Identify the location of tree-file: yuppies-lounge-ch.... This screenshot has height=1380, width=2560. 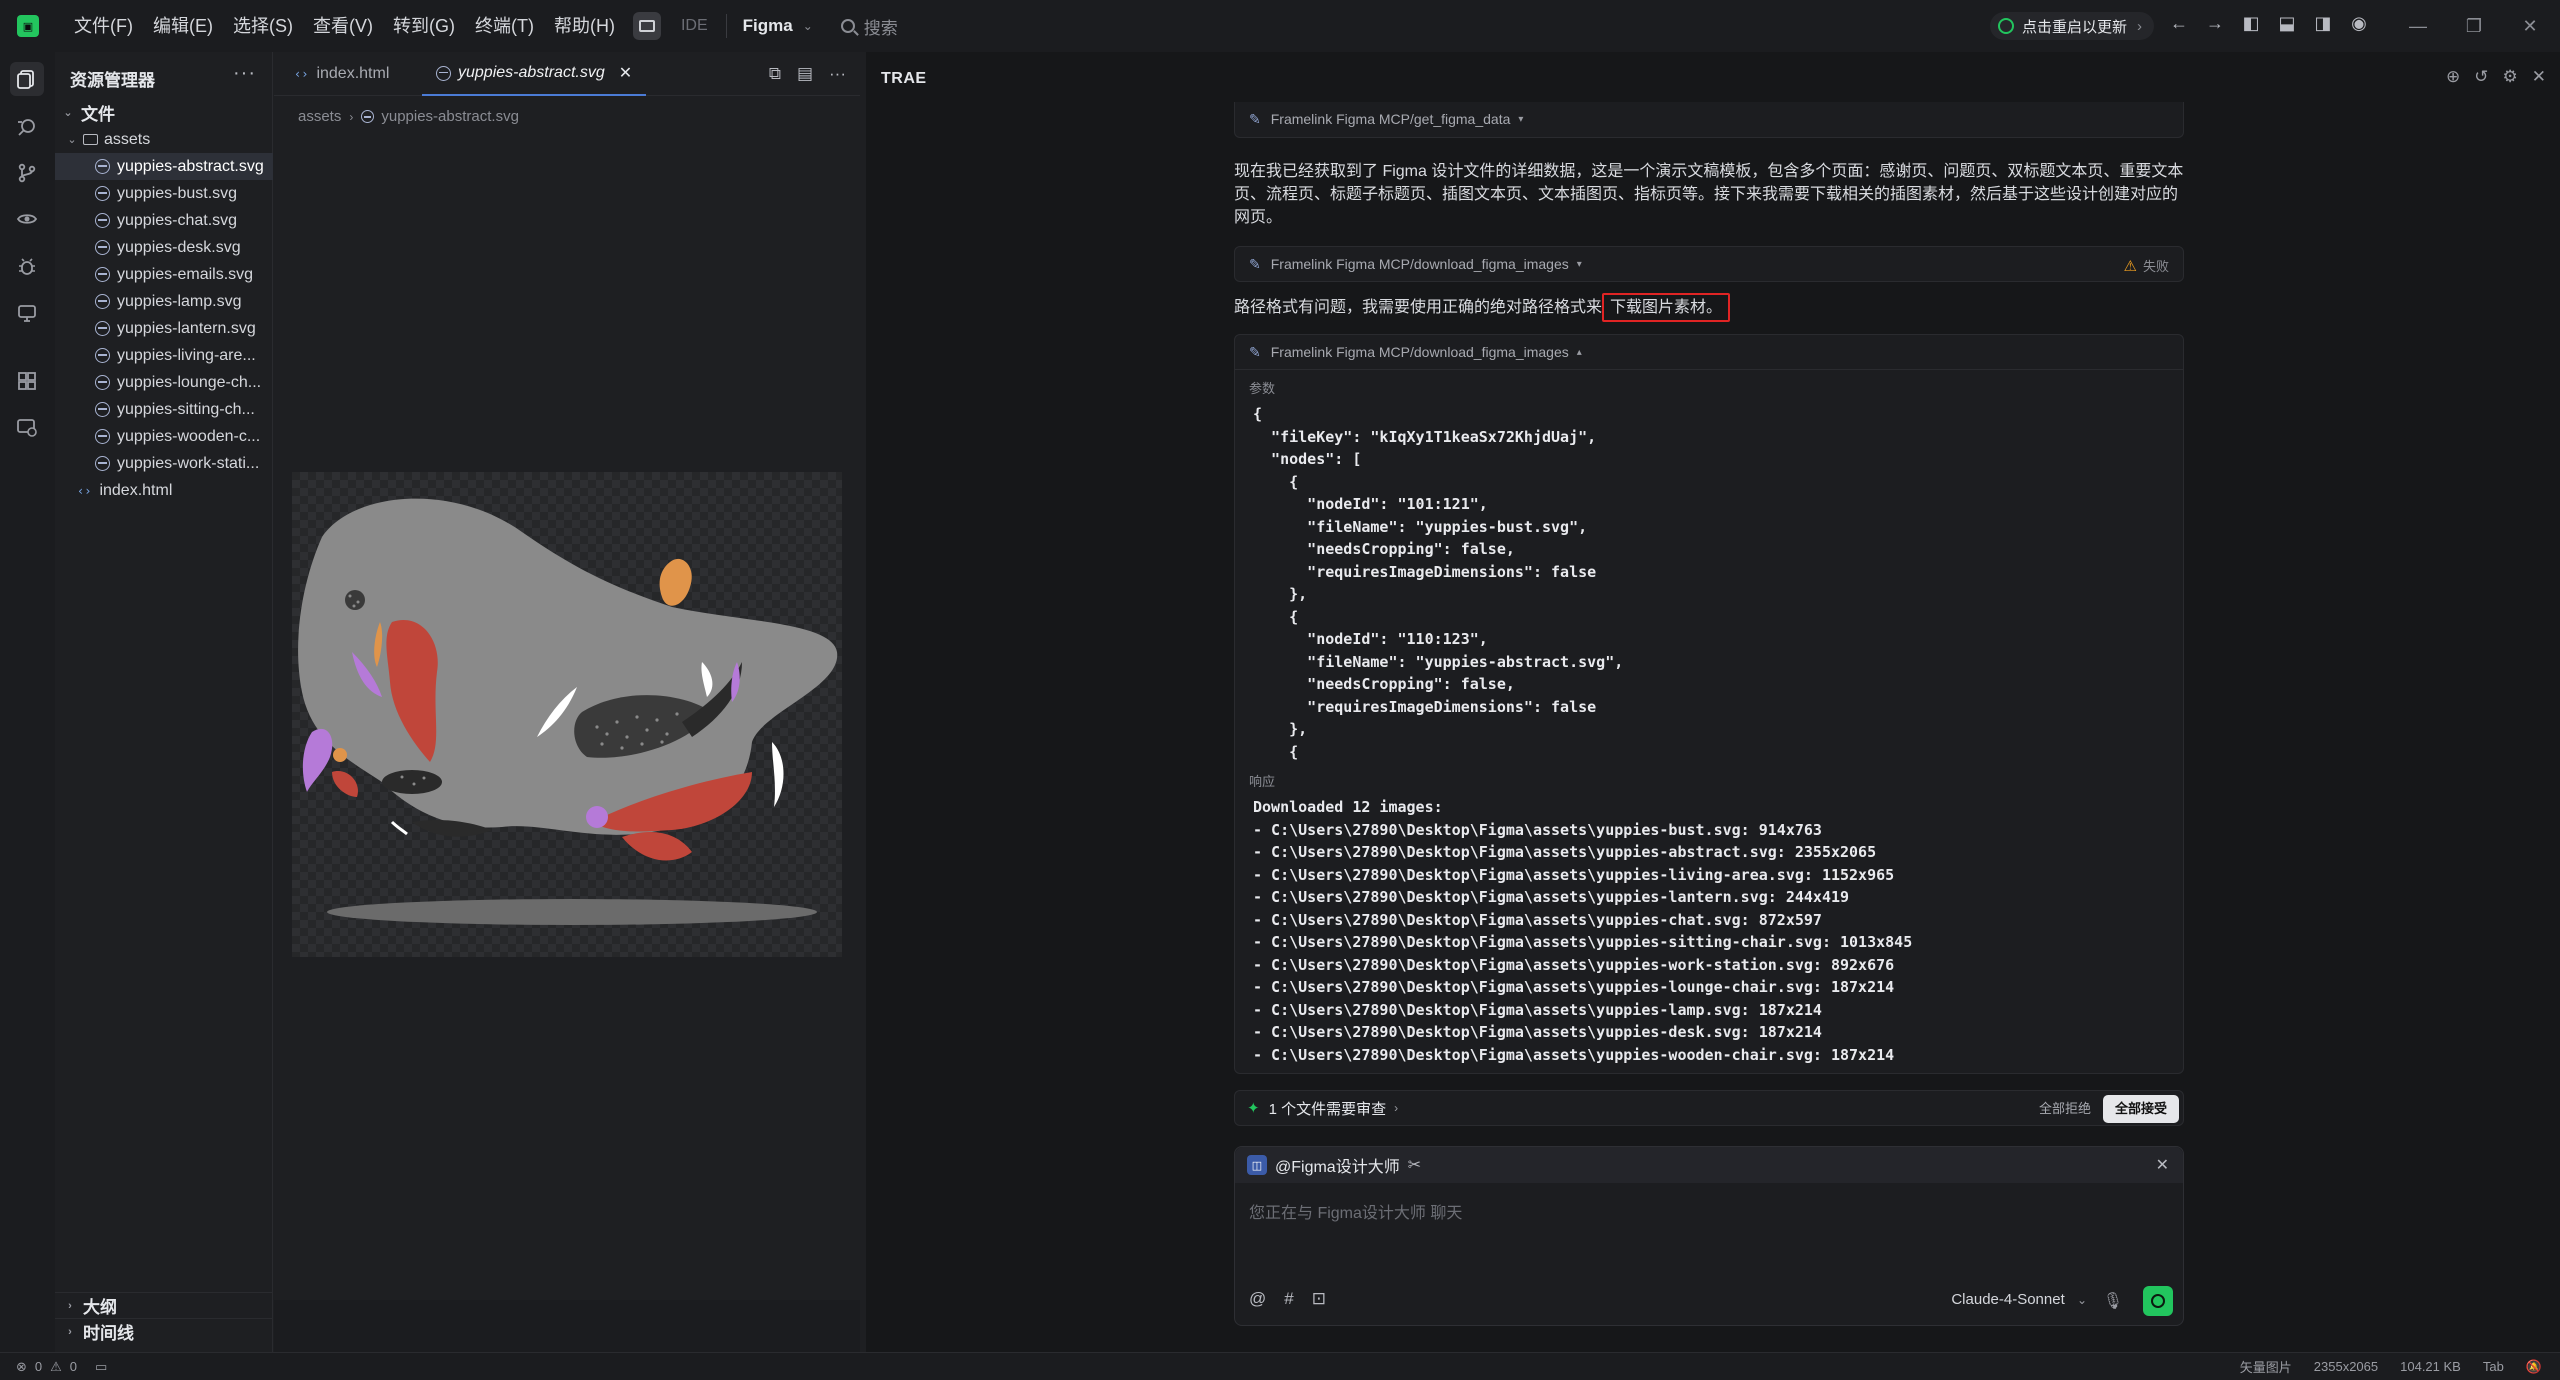
(164, 382).